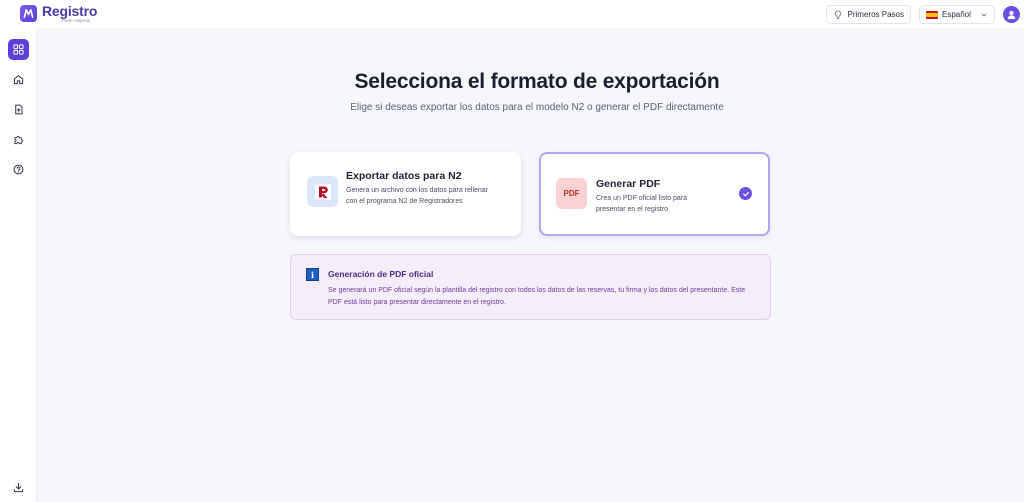  I want to click on home-icon, so click(18, 80).